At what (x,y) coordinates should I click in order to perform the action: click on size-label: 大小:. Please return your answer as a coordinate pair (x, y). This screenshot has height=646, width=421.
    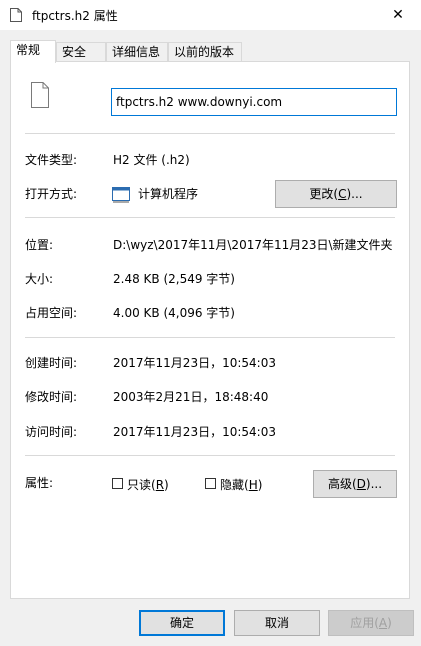
    Looking at the image, I should click on (39, 279).